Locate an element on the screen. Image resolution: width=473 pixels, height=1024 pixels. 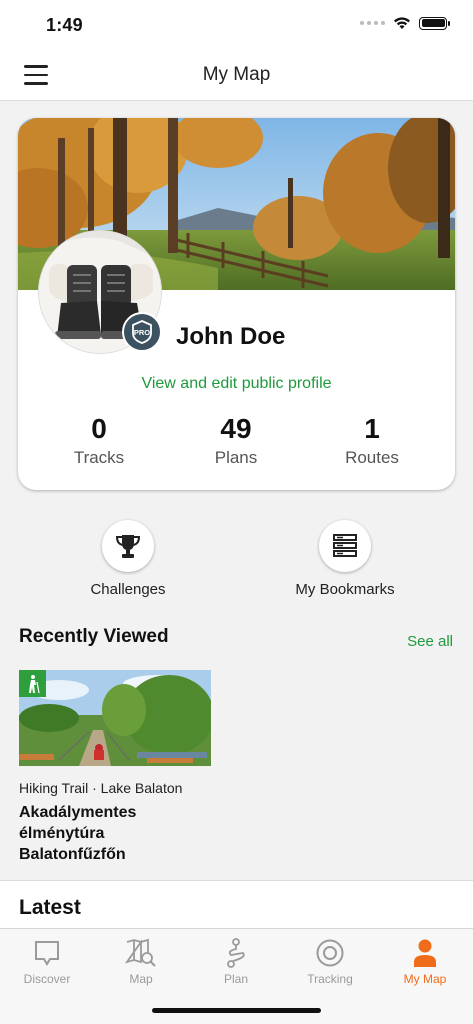
tab-label: Discover is located at coordinates (47, 979).